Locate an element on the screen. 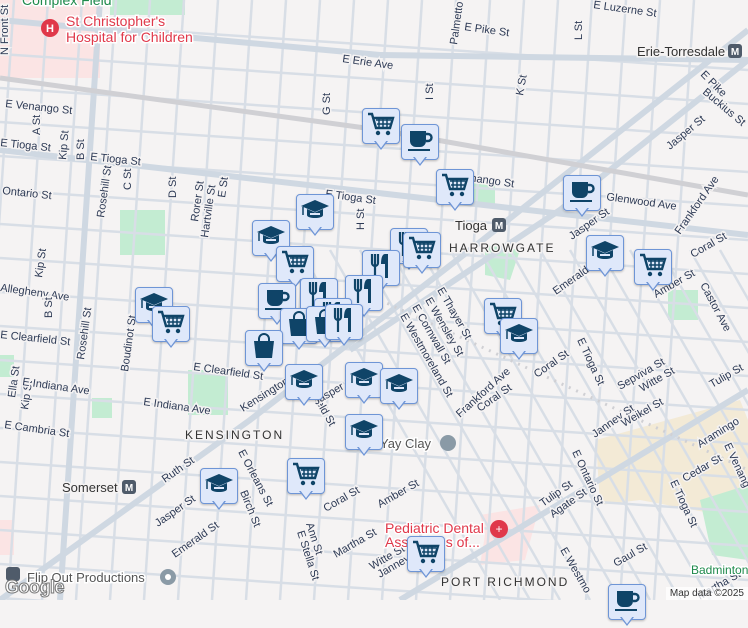 Image resolution: width=748 pixels, height=628 pixels. google-logo: Google is located at coordinates (35, 587).